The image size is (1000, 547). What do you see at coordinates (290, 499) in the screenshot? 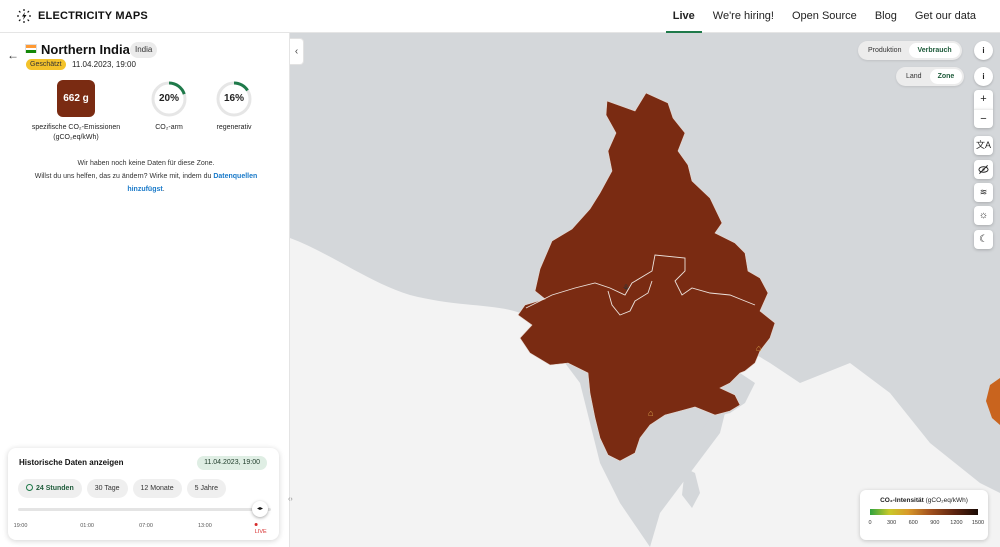
I see `expand-arrows-icon: ‹›` at bounding box center [290, 499].